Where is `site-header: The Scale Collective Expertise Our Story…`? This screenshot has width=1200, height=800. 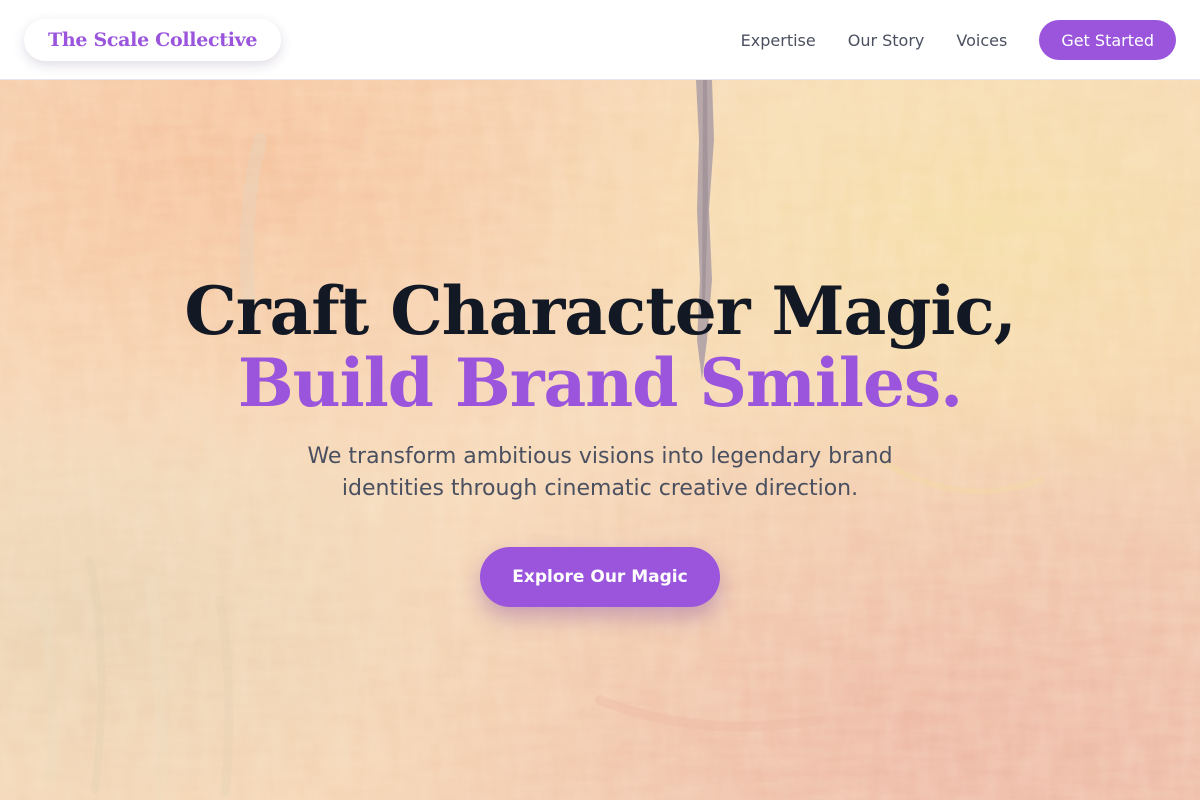 site-header: The Scale Collective Expertise Our Story… is located at coordinates (600, 40).